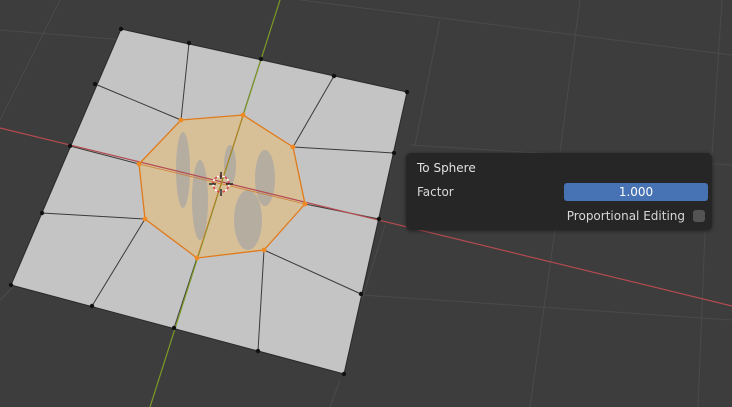 This screenshot has width=732, height=407. Describe the element at coordinates (625, 216) in the screenshot. I see `proportional-editing-label: Proportional Editing` at that location.